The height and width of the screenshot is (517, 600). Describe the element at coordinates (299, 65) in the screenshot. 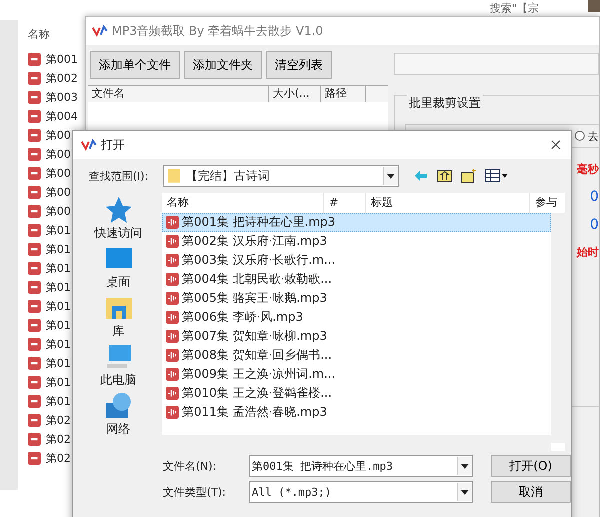

I see `toolbar-button: 清空列表` at that location.